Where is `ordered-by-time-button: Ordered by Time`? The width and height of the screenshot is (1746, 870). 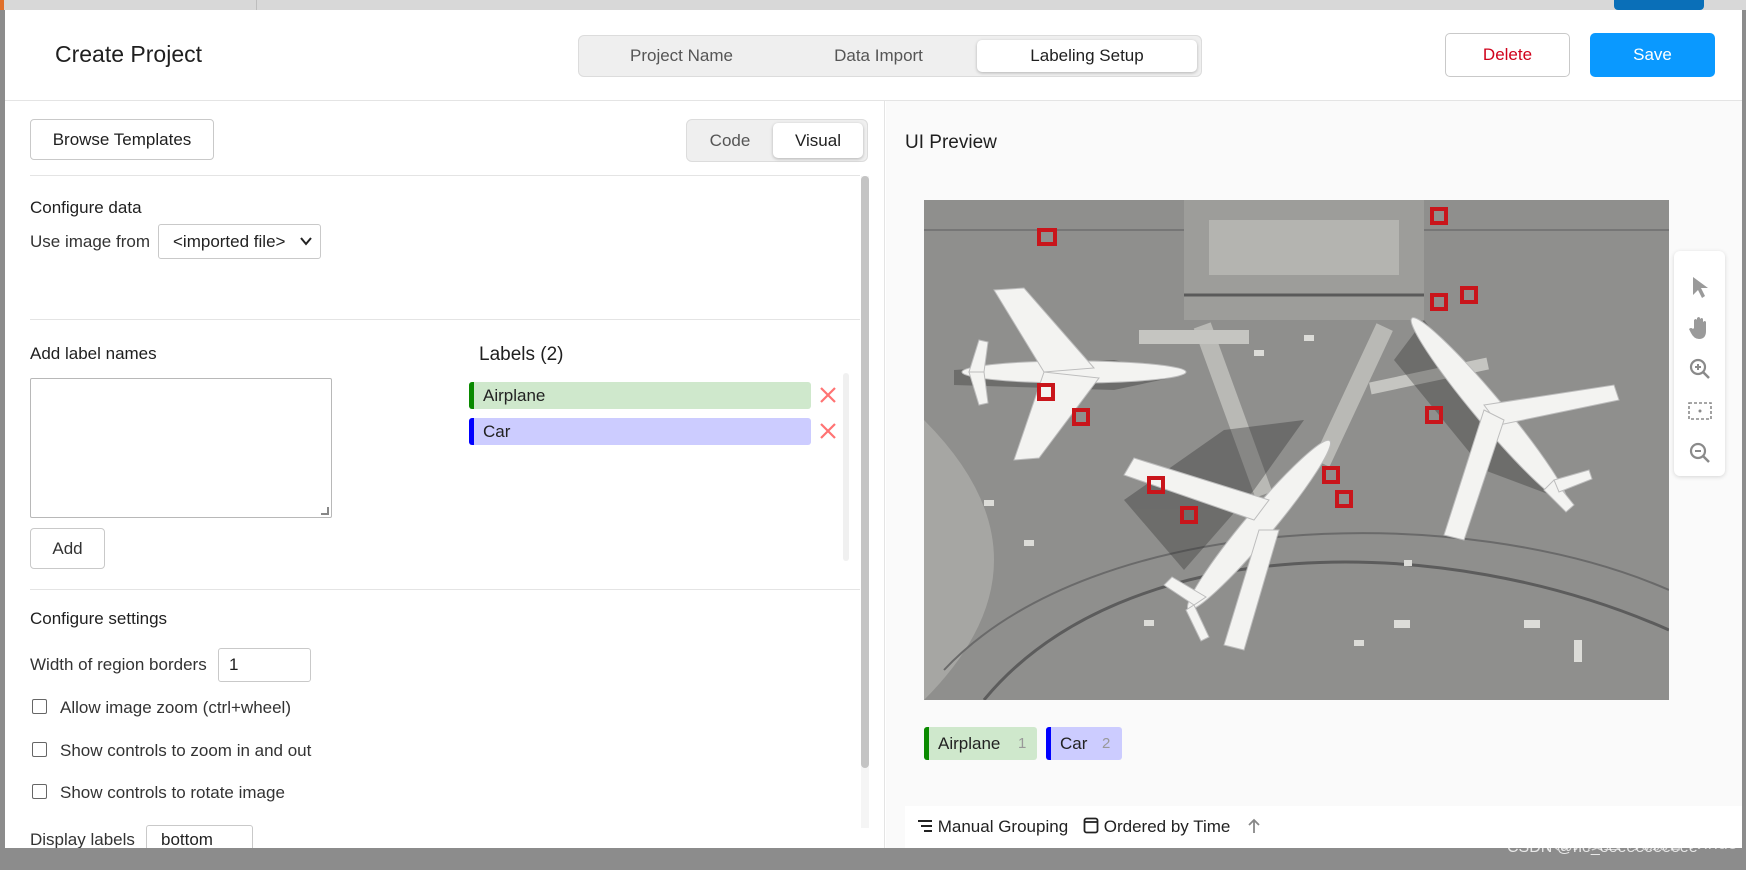
ordered-by-time-button: Ordered by Time is located at coordinates (1156, 827).